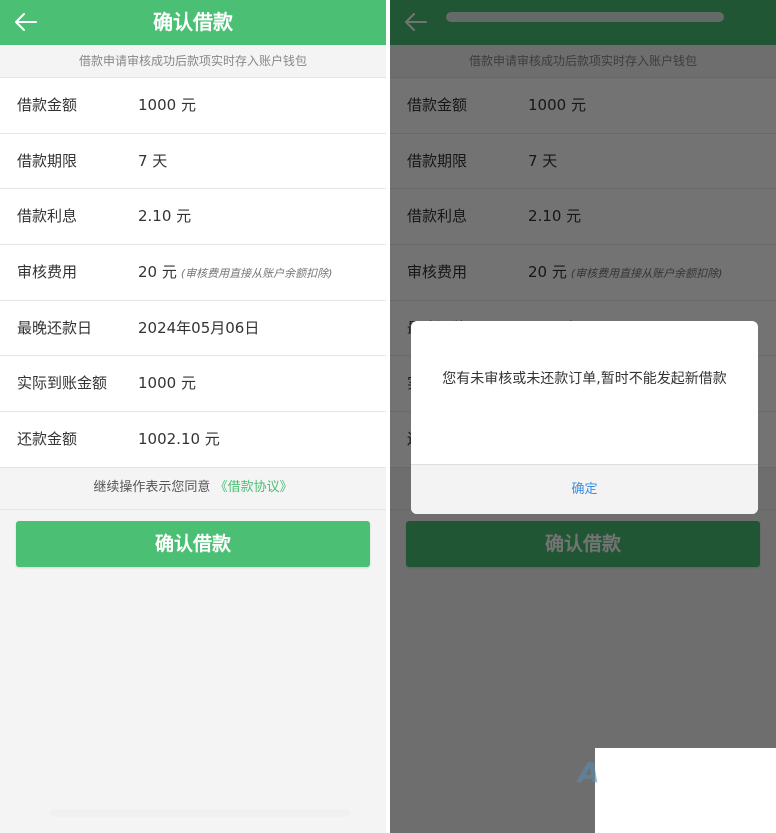 The width and height of the screenshot is (776, 833). I want to click on detail-row-review-fee: 审核费用 20 元(审核费用直接从账户余额扣除), so click(193, 273).